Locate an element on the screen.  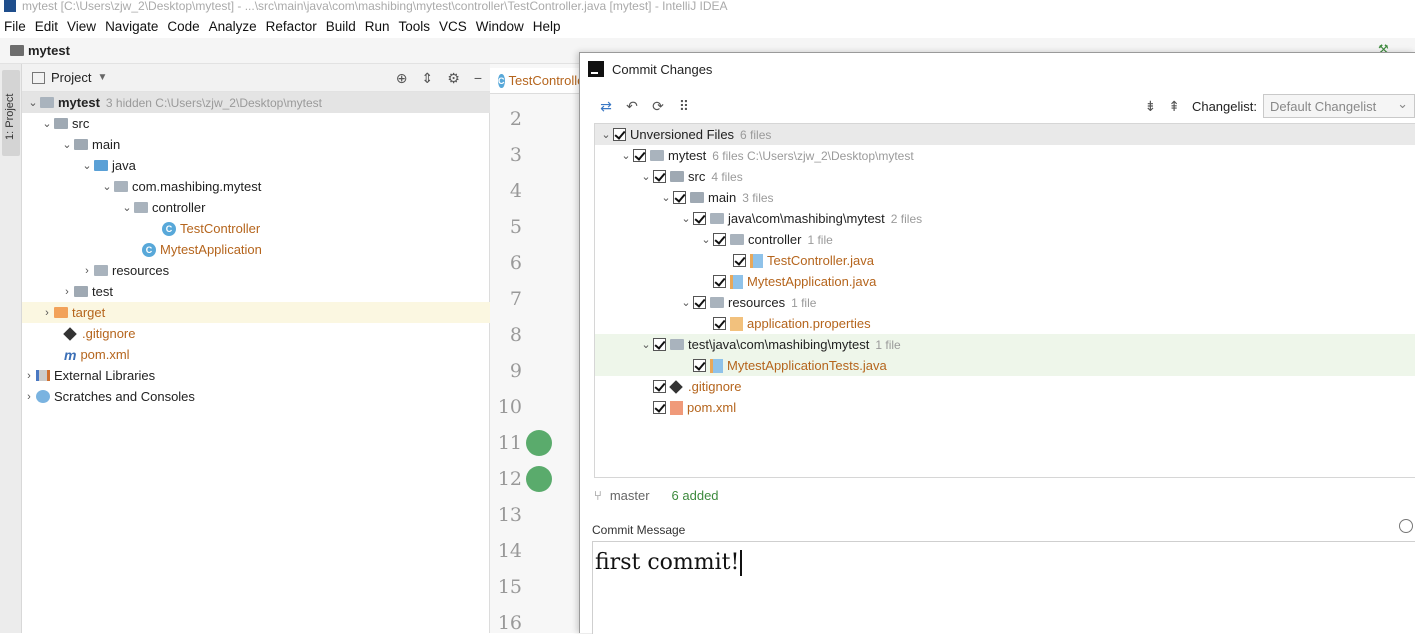
tree-row-testcontroller: C TestController is located at coordinates (211, 228).